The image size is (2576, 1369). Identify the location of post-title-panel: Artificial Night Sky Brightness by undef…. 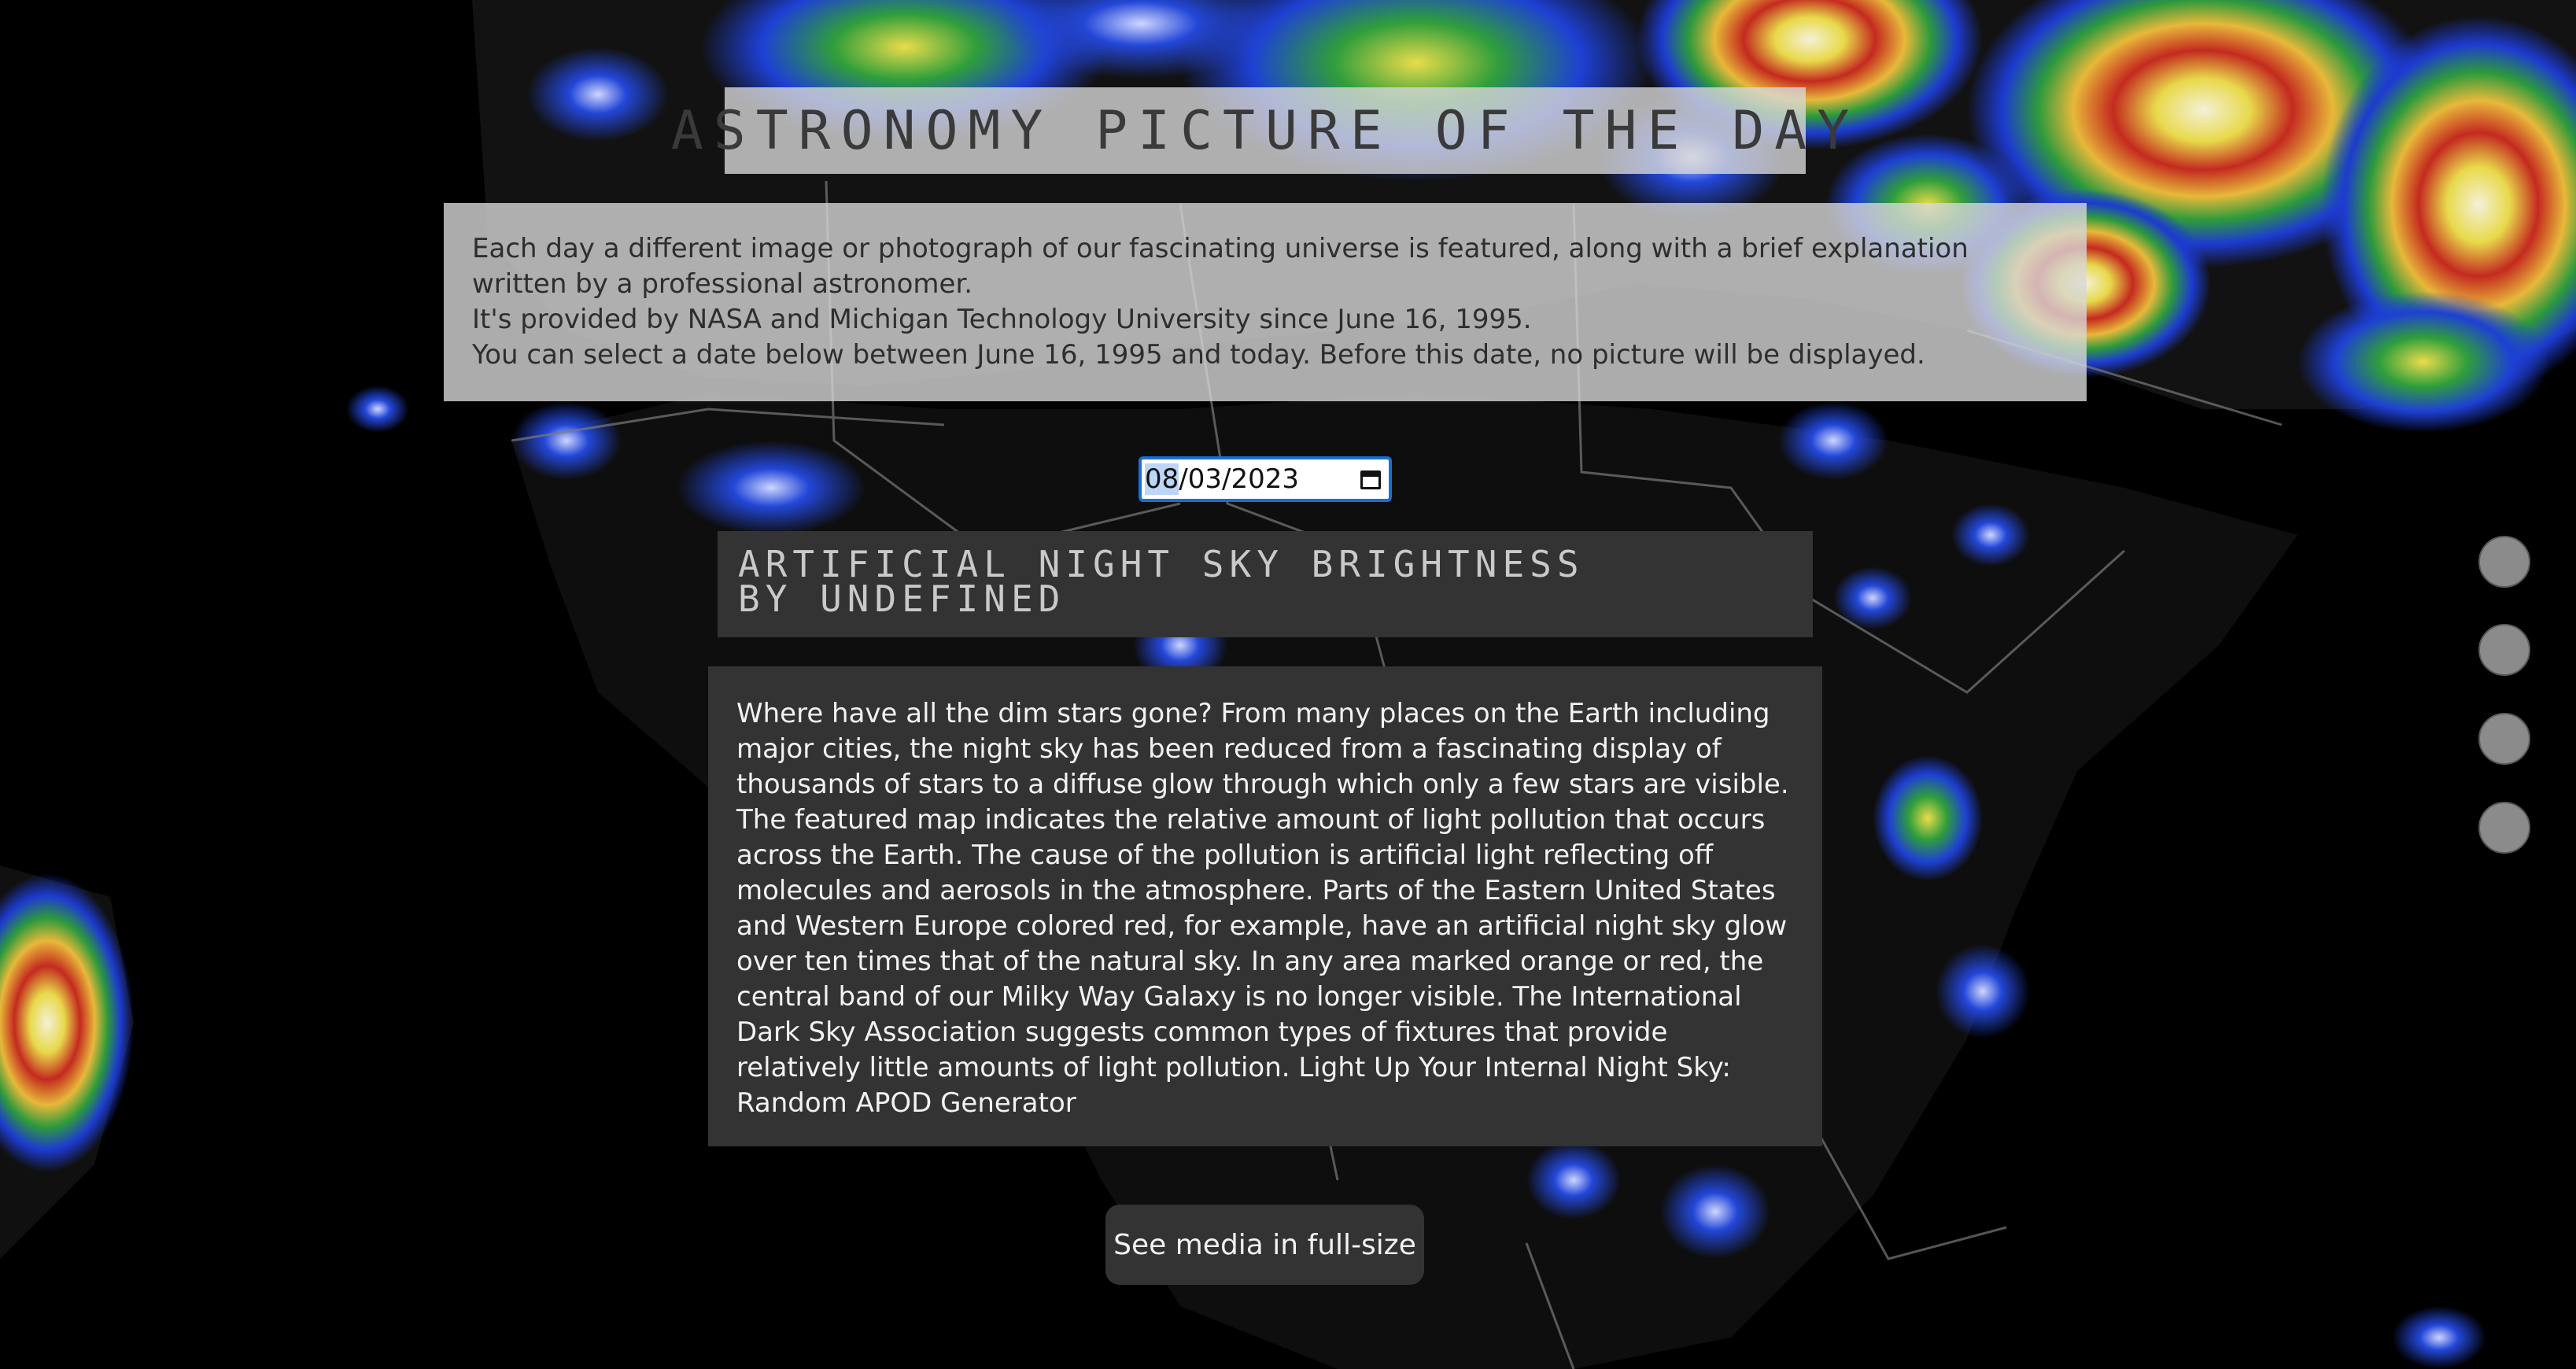
(1265, 584).